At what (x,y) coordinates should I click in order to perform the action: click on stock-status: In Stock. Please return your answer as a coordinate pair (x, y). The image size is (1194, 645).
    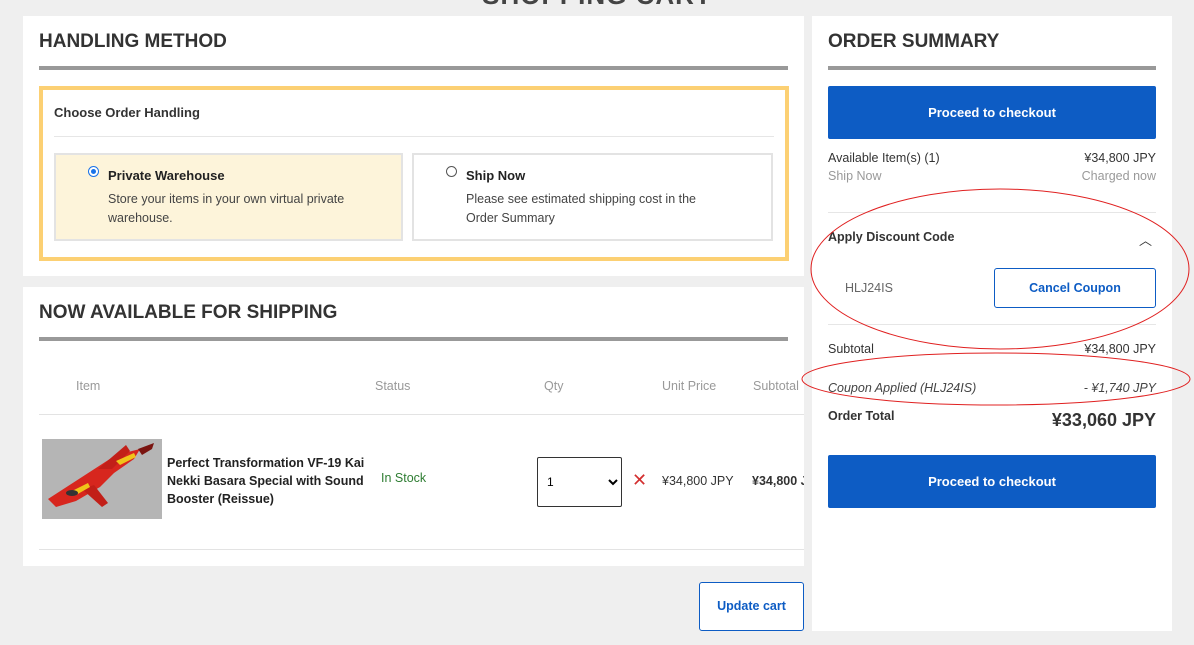
    Looking at the image, I should click on (404, 478).